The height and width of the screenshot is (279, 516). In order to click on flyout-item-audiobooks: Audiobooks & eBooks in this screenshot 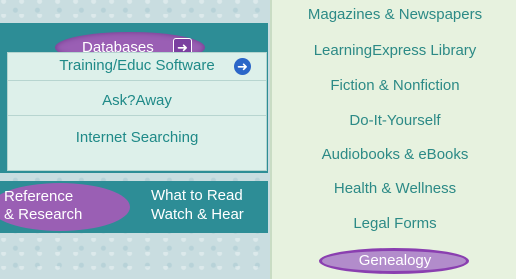, I will do `click(394, 154)`.